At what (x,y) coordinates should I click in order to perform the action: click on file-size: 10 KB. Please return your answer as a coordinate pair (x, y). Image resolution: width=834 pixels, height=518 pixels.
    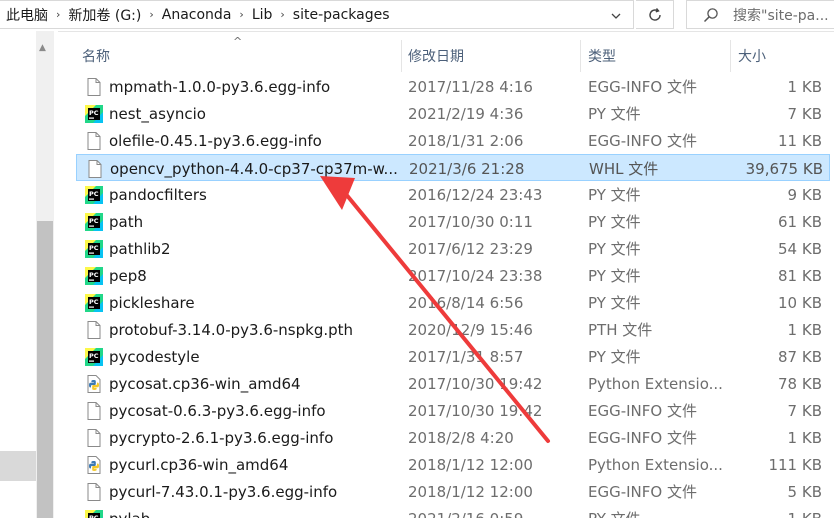
    Looking at the image, I should click on (800, 302).